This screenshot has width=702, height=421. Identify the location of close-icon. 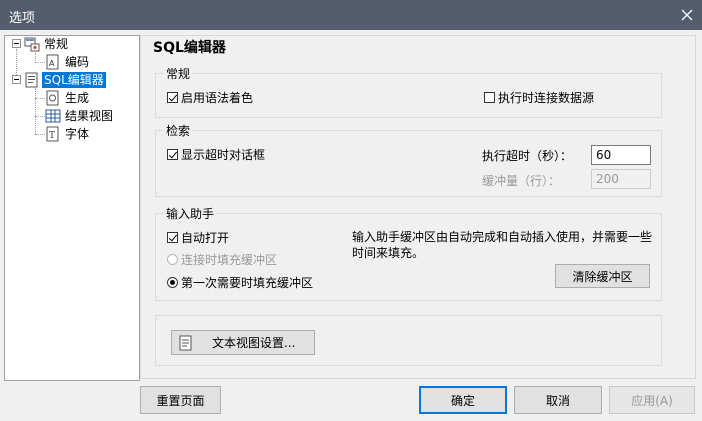
(687, 15).